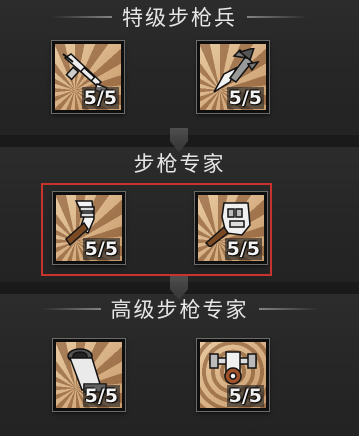 The height and width of the screenshot is (436, 359). Describe the element at coordinates (233, 375) in the screenshot. I see `skill-slot-drone: 5/5` at that location.